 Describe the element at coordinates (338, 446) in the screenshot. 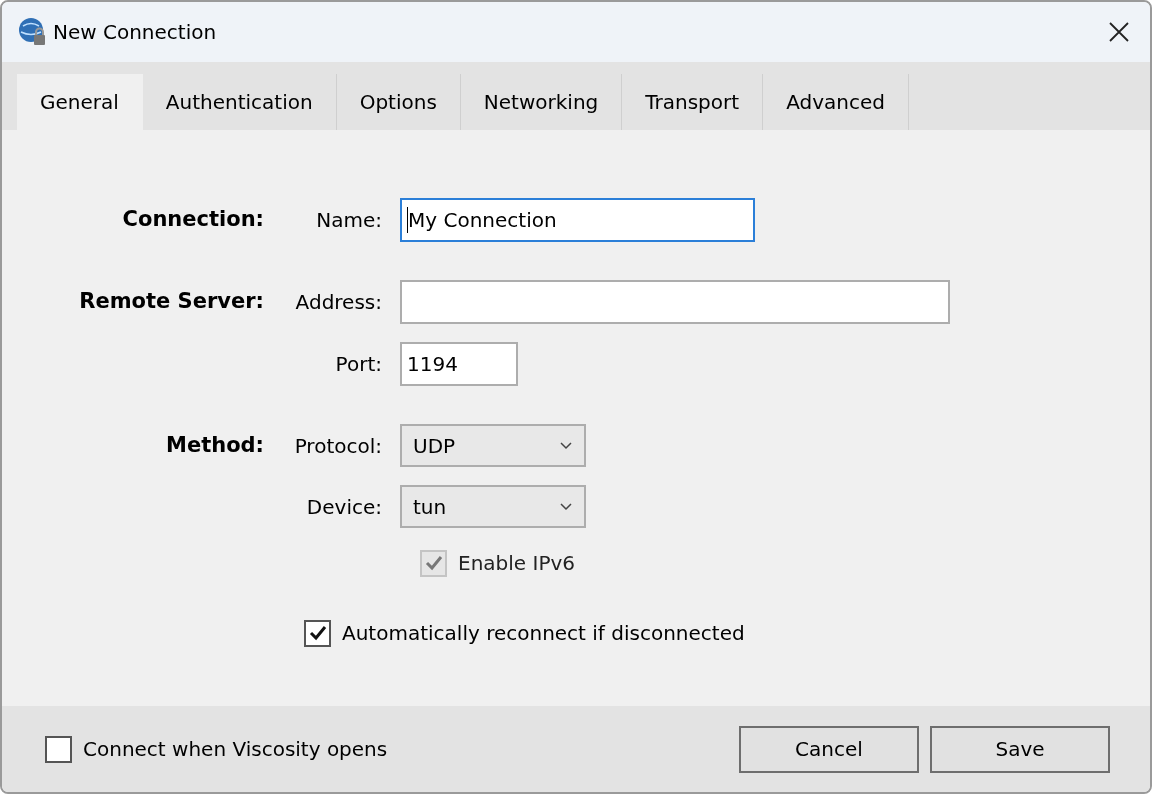

I see `field-label: Protocol:` at that location.